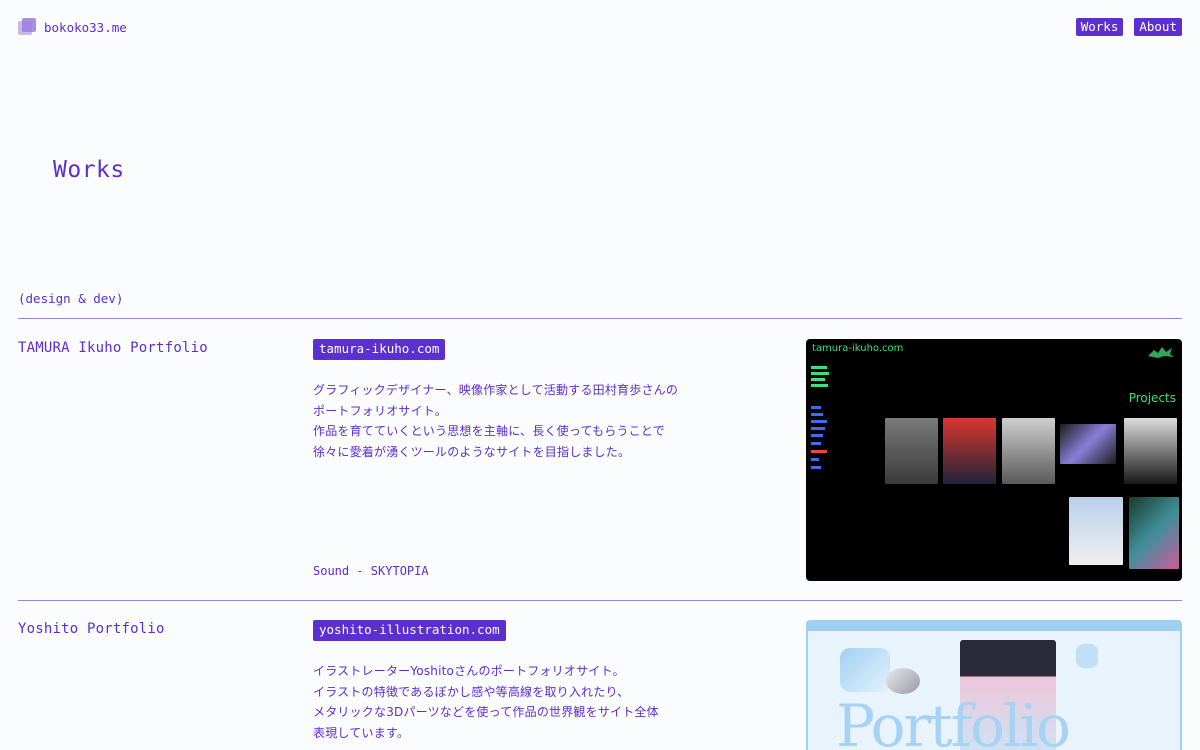 The width and height of the screenshot is (1200, 750). I want to click on thumbnail-dragon-icon, so click(1161, 352).